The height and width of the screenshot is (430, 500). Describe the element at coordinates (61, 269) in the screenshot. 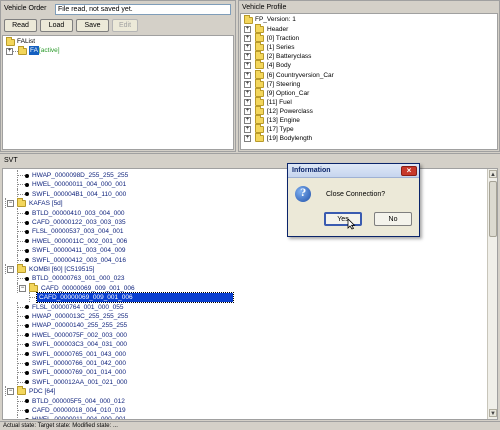

I see `svt-ecu-label: KOMBI [60] [C519515]` at that location.